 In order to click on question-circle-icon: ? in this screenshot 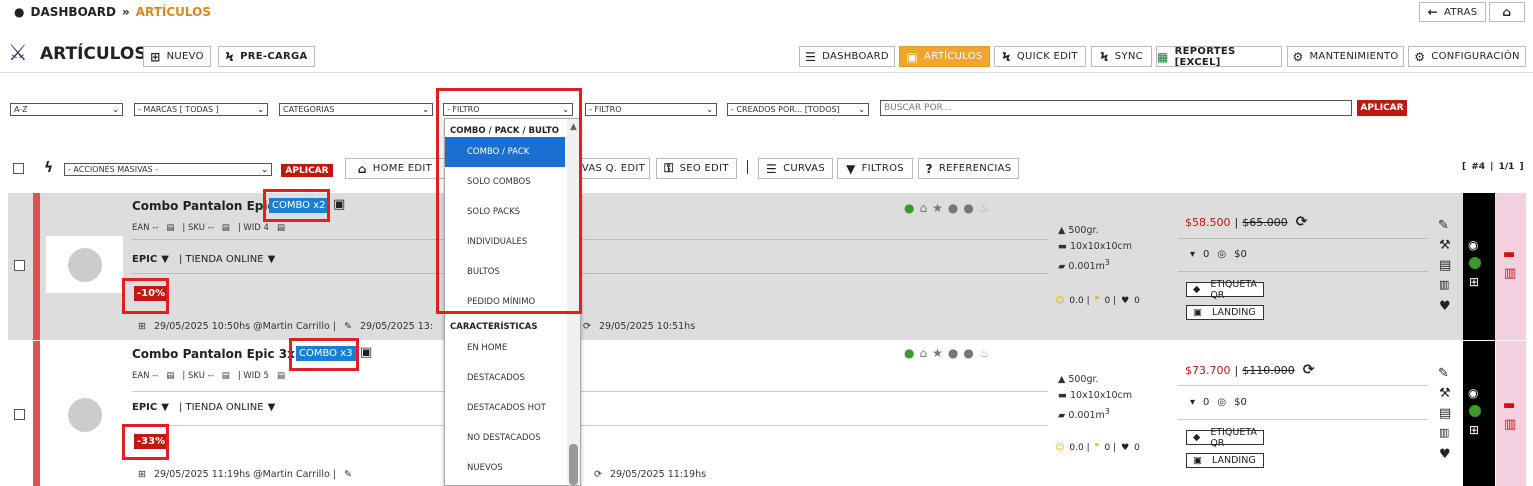, I will do `click(929, 168)`.